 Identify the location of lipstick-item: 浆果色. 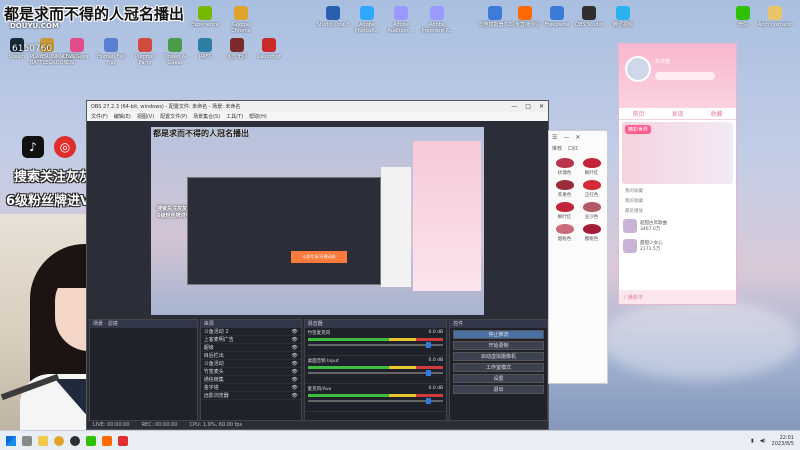
(564, 189).